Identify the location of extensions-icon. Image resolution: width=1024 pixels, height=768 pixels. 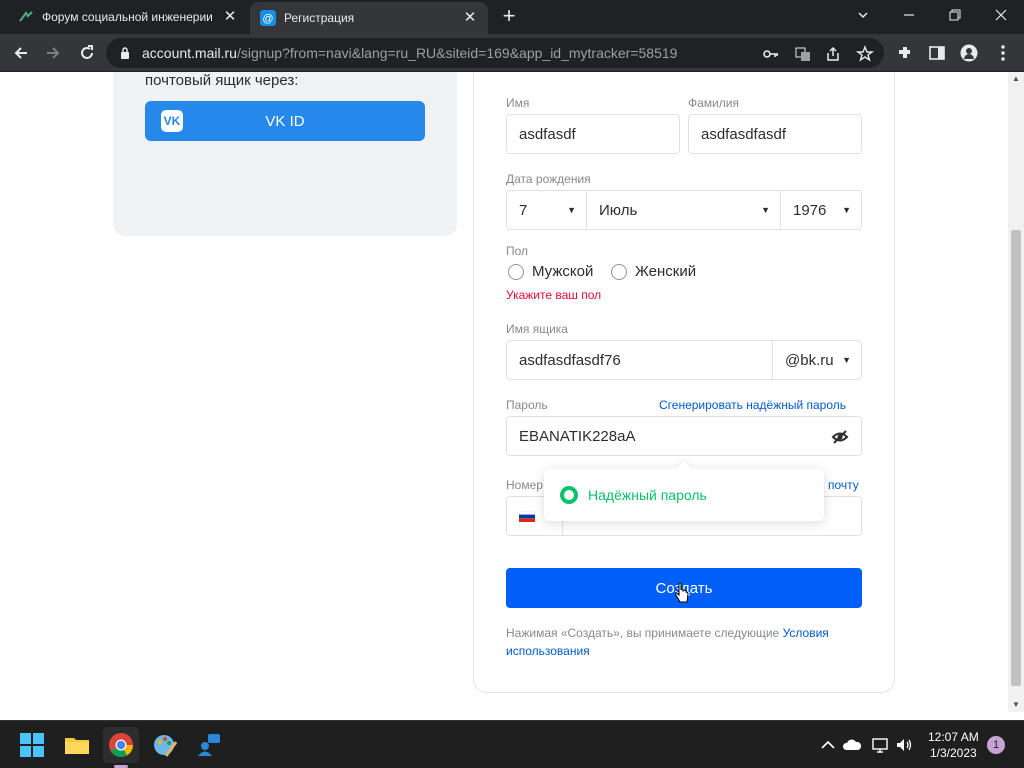
(905, 53).